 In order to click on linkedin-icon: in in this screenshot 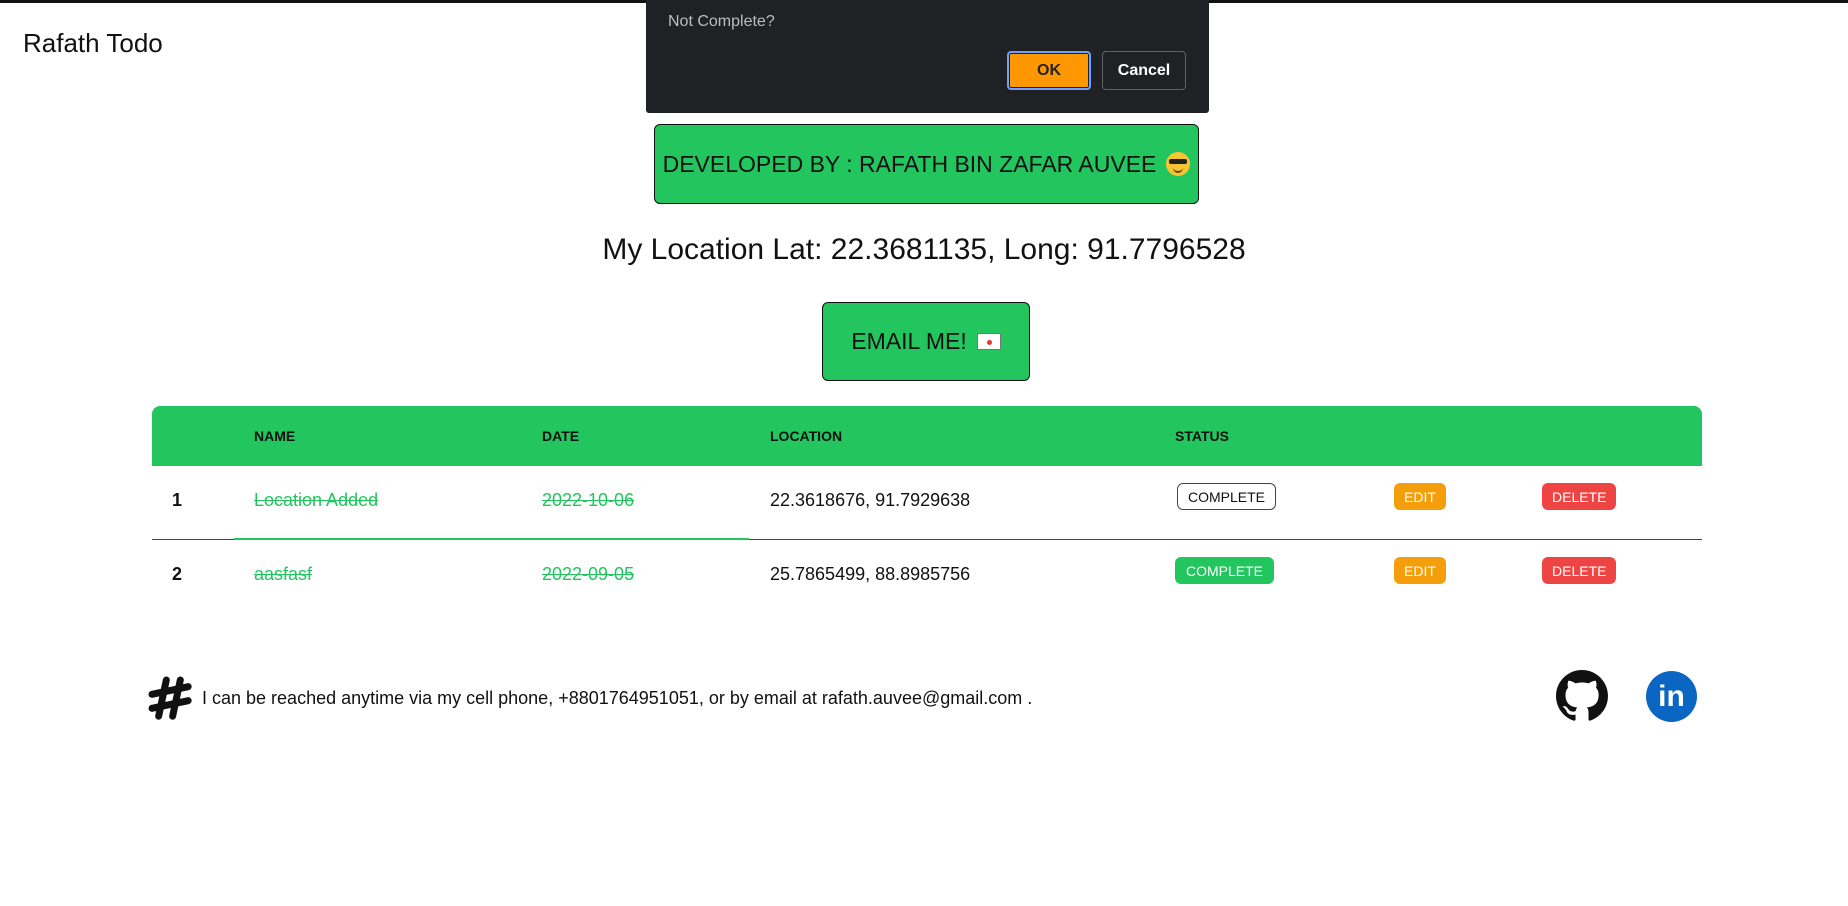, I will do `click(1671, 696)`.